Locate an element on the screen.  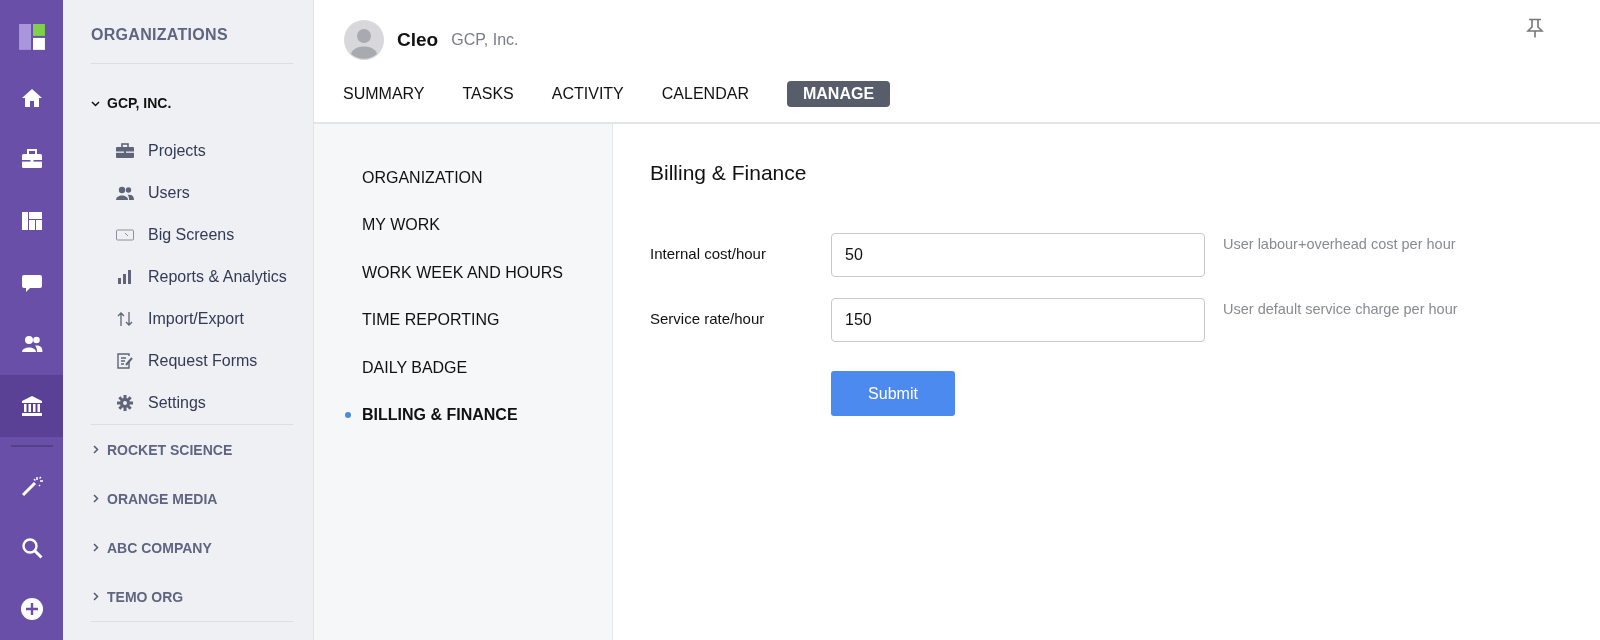
magic-wand-icon is located at coordinates (31, 485).